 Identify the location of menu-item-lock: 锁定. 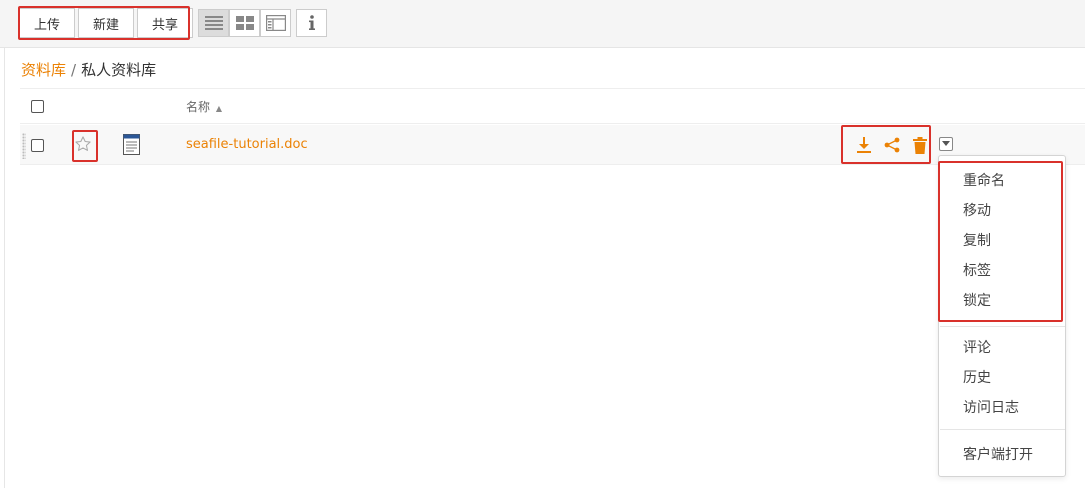
(977, 300).